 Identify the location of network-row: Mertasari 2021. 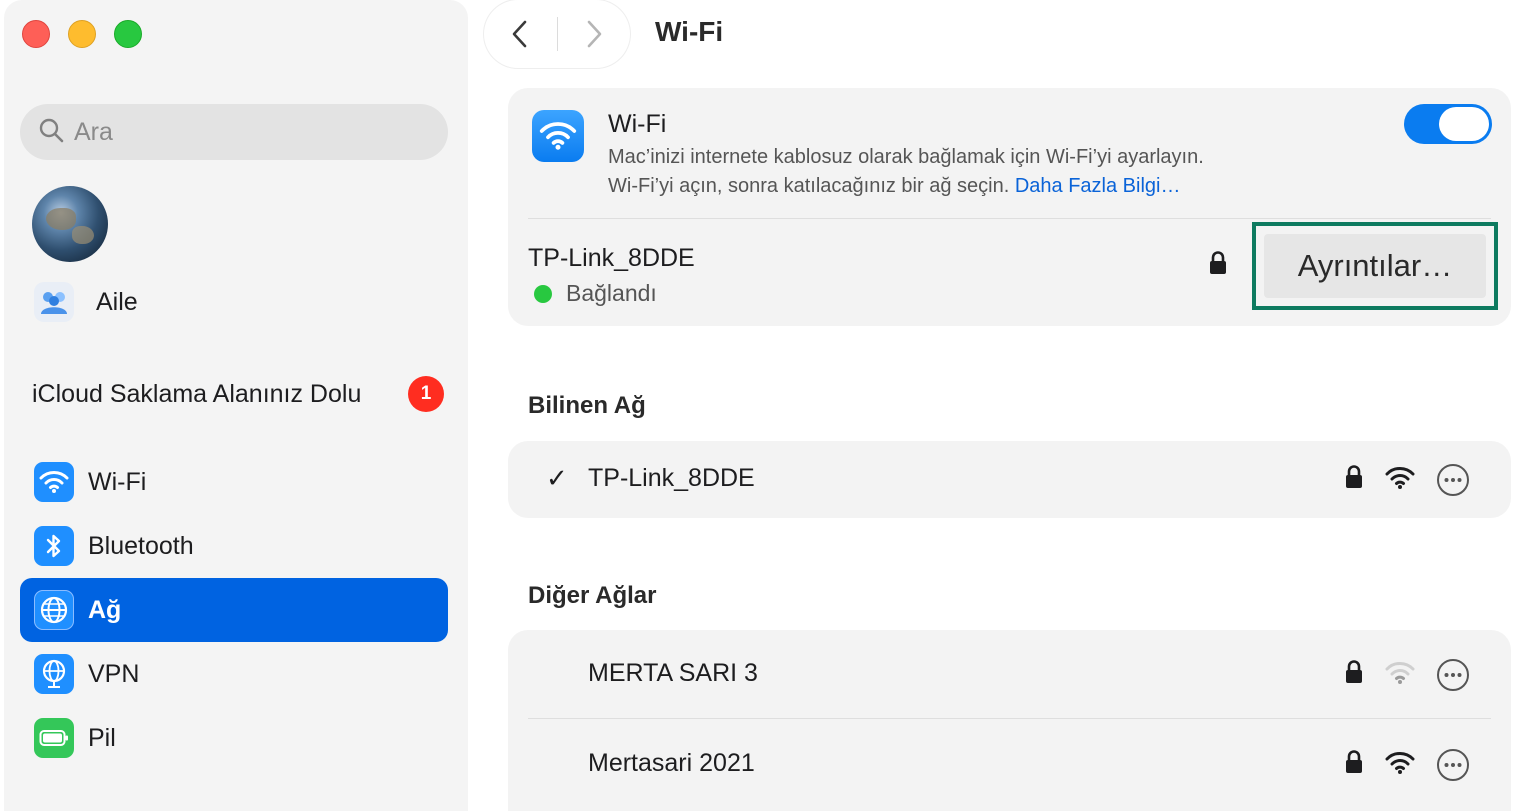
(1009, 764).